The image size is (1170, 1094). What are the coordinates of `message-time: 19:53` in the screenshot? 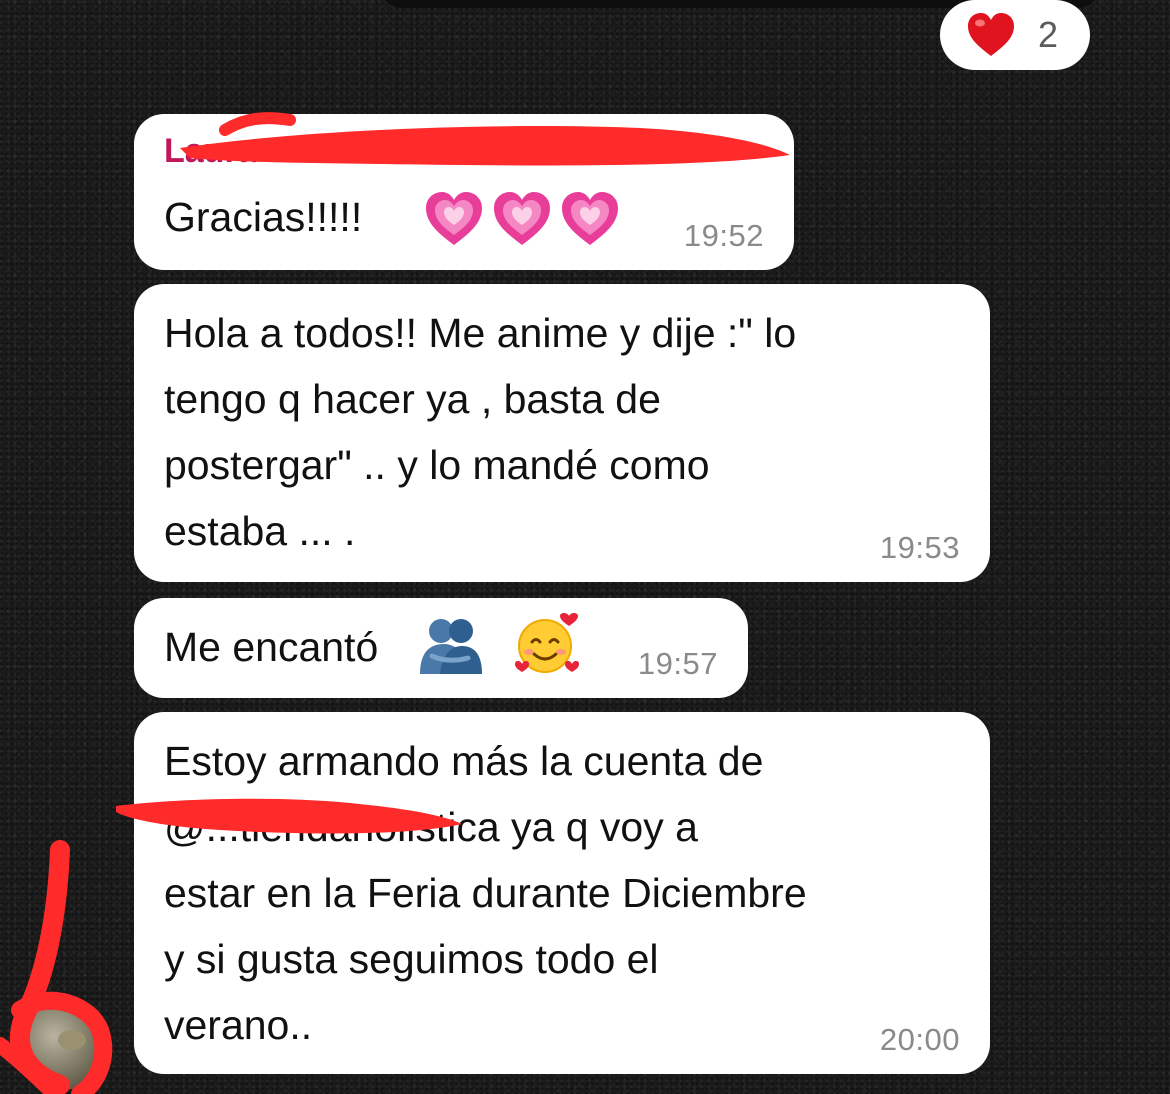 It's located at (919, 547).